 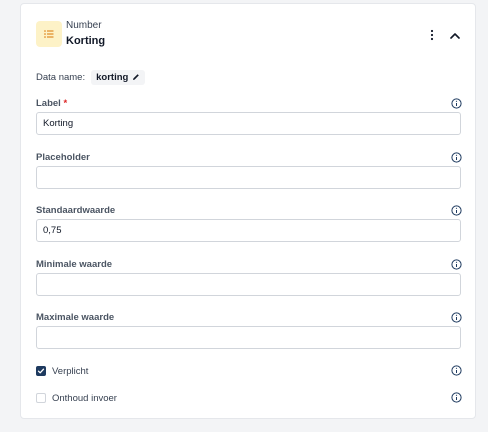 What do you see at coordinates (70, 371) in the screenshot?
I see `required-checkbox-label: Verplicht` at bounding box center [70, 371].